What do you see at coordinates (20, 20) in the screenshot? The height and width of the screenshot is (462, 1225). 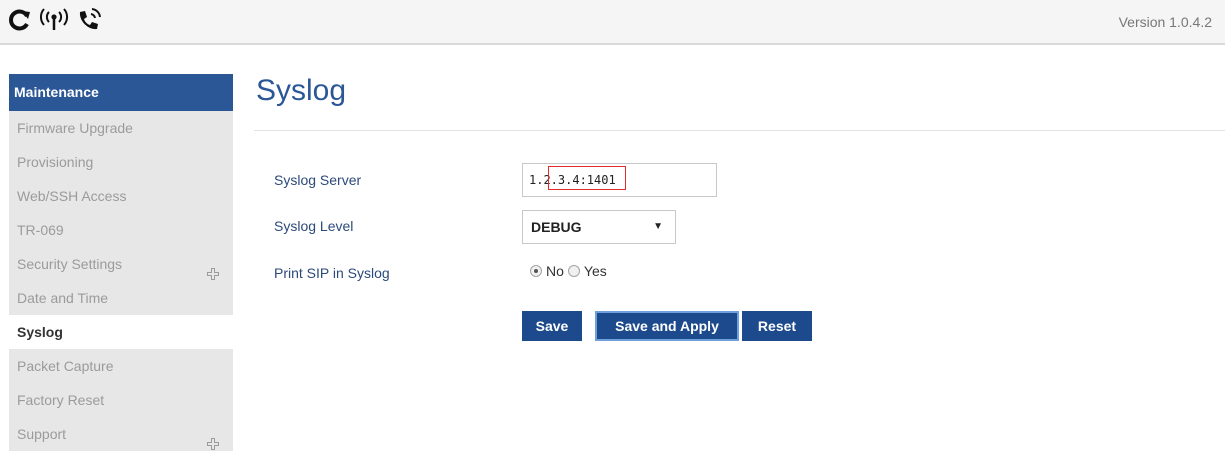 I see `refresh-icon` at bounding box center [20, 20].